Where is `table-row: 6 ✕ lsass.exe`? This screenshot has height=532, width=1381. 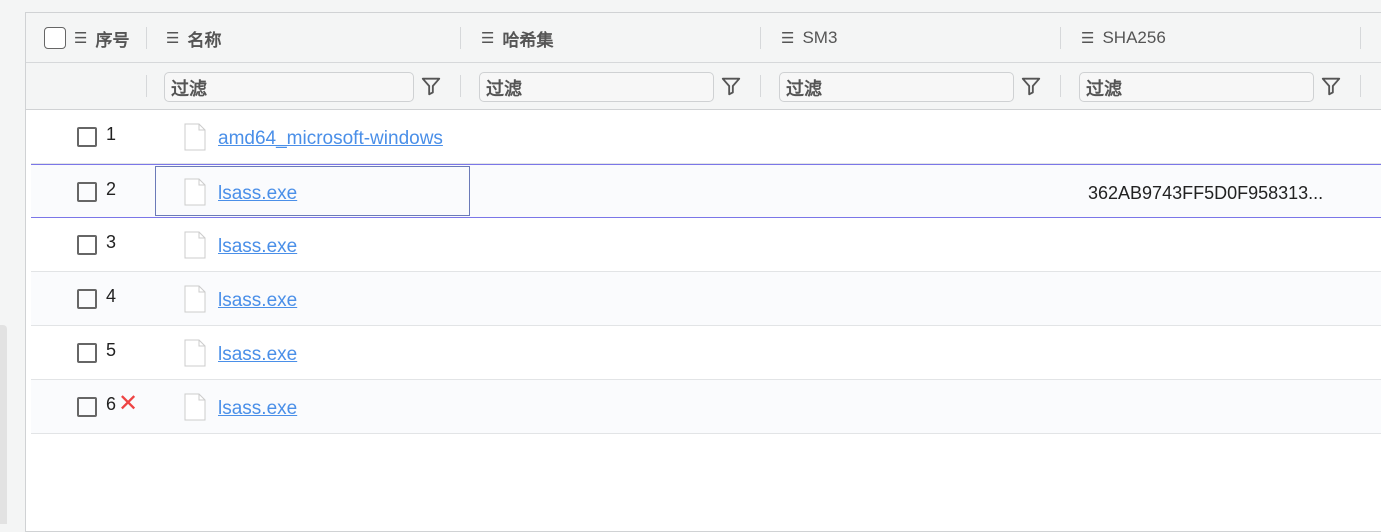 table-row: 6 ✕ lsass.exe is located at coordinates (706, 407).